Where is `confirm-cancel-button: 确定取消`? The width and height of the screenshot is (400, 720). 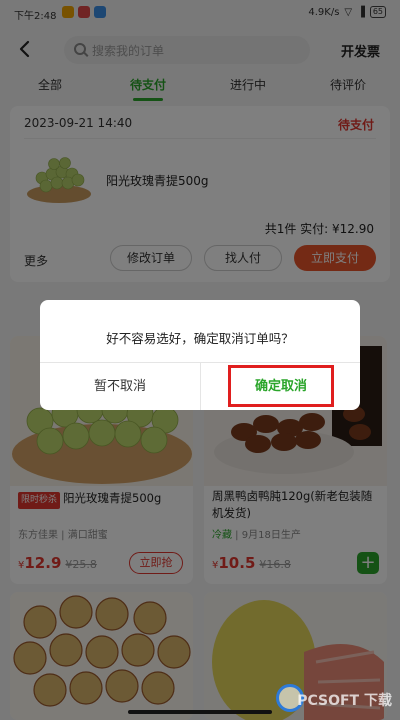 confirm-cancel-button: 确定取消 is located at coordinates (281, 386).